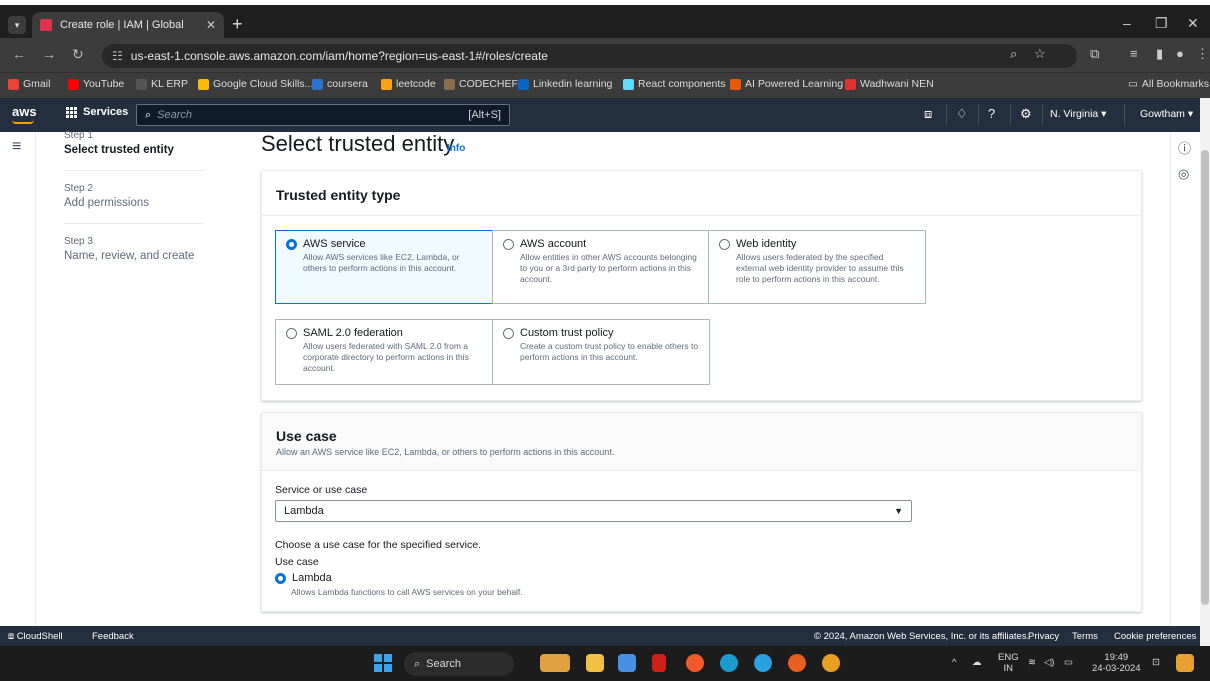 This screenshot has height=681, width=1210. I want to click on bookmark-star-icon: ☆, so click(1040, 54).